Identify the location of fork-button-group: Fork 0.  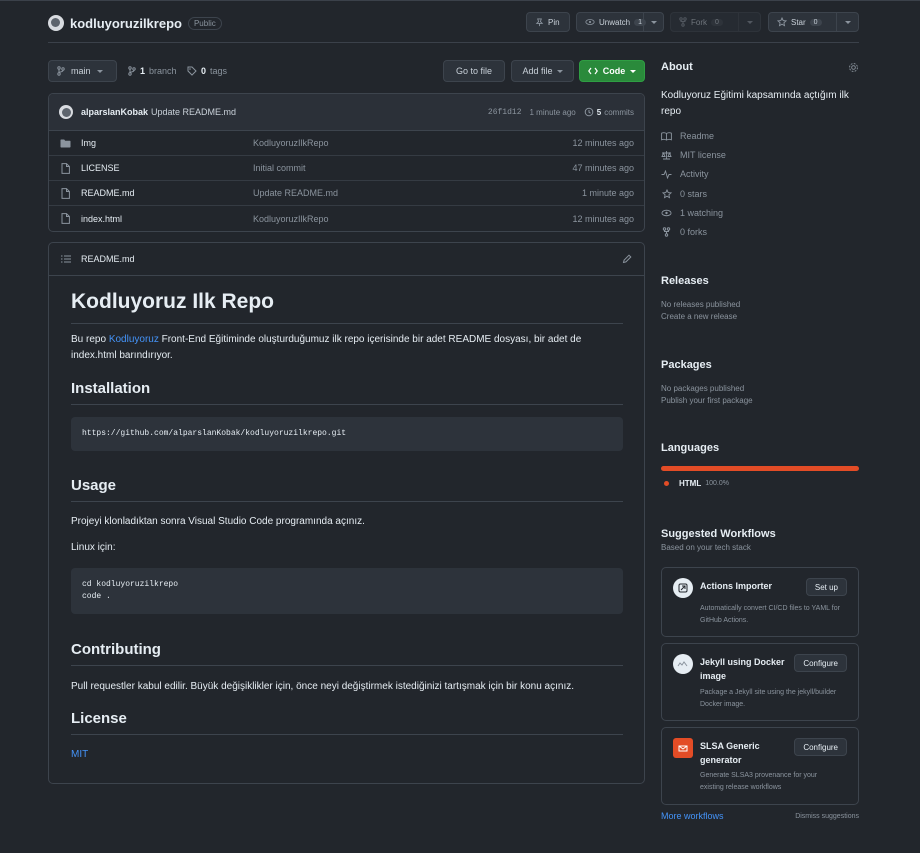
(715, 22).